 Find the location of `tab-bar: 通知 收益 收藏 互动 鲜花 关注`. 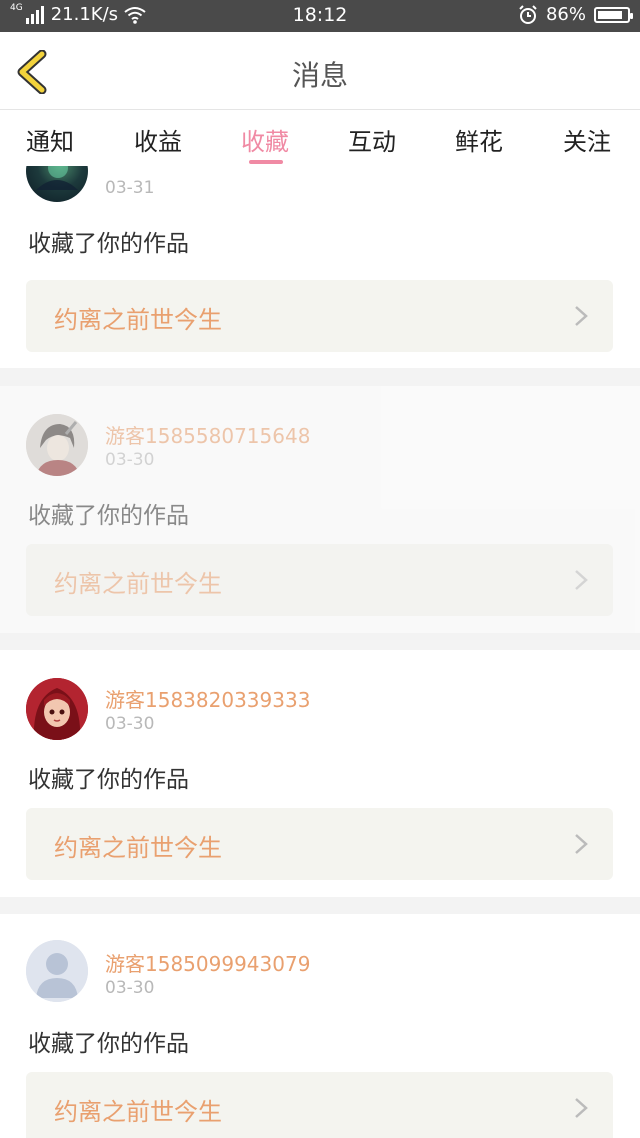

tab-bar: 通知 收益 收藏 互动 鲜花 关注 is located at coordinates (320, 138).